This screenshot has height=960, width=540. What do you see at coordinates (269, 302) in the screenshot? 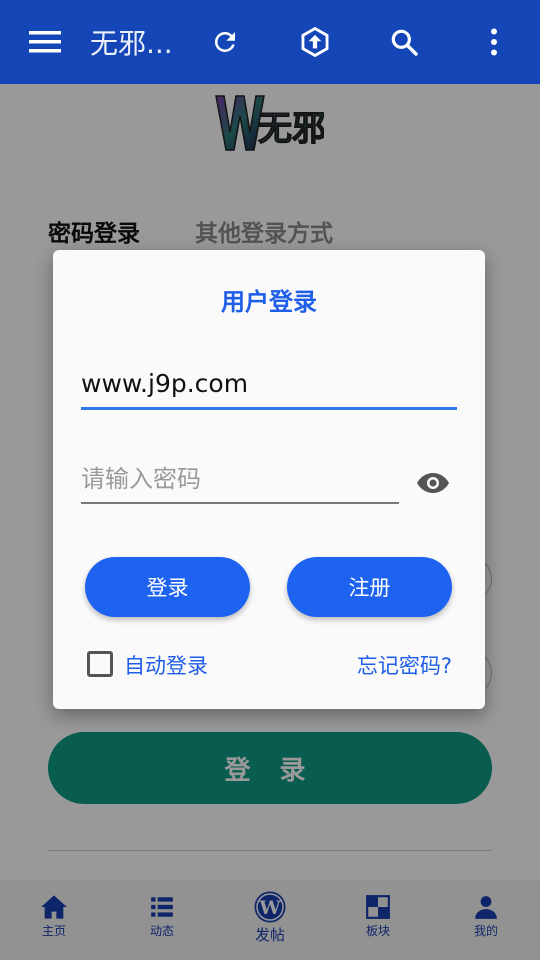
I see `dialog-title: 用户登录` at bounding box center [269, 302].